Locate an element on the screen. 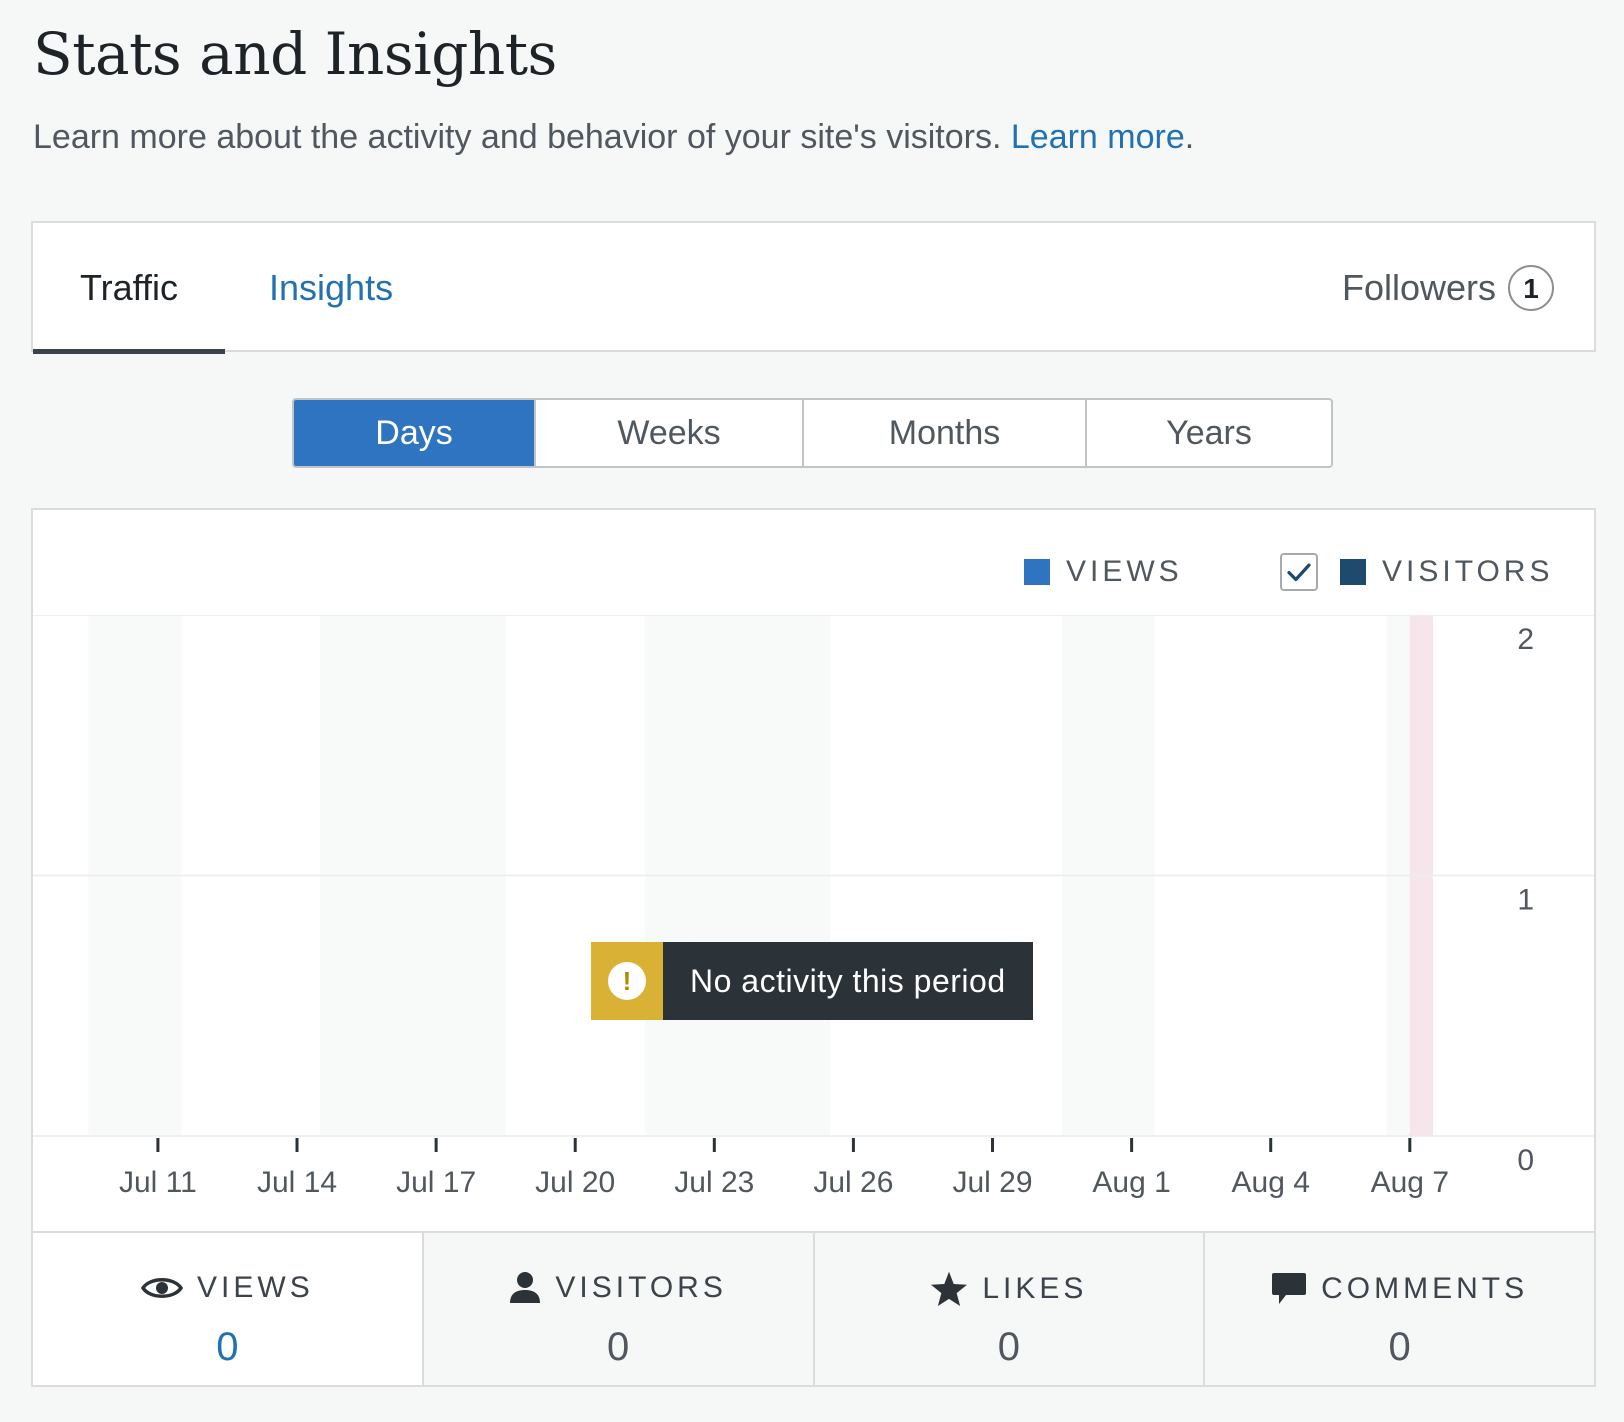 This screenshot has height=1422, width=1624. x-tick-label: Jul 14 is located at coordinates (297, 1182).